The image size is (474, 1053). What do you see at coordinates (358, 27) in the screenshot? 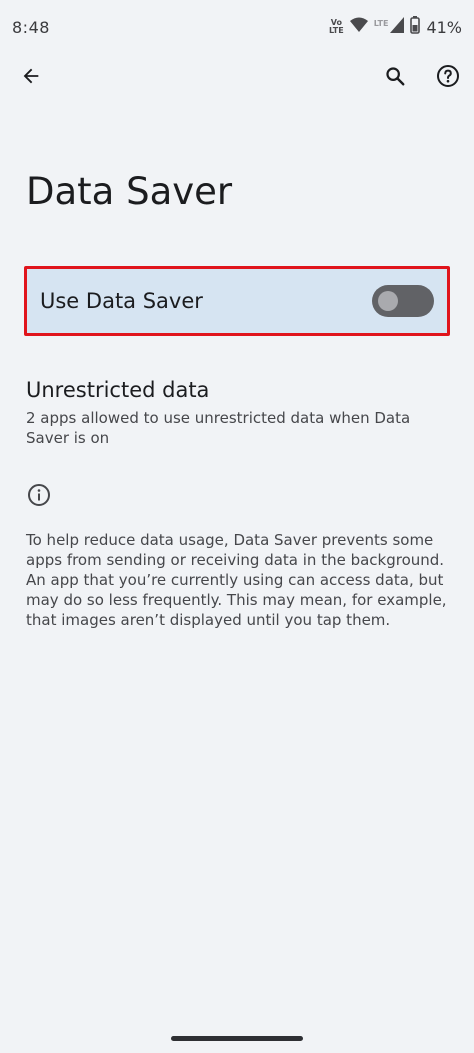
I see `wifi-icon` at bounding box center [358, 27].